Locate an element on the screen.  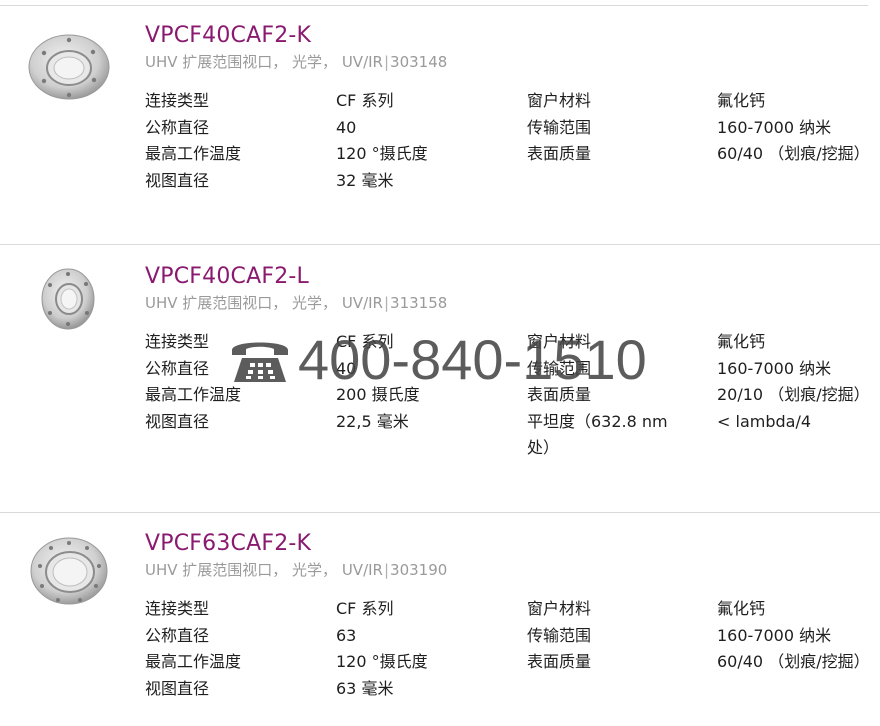
spec-values-col2: CF 系列 40 120 °摄氏度 32 毫米 is located at coordinates (382, 140).